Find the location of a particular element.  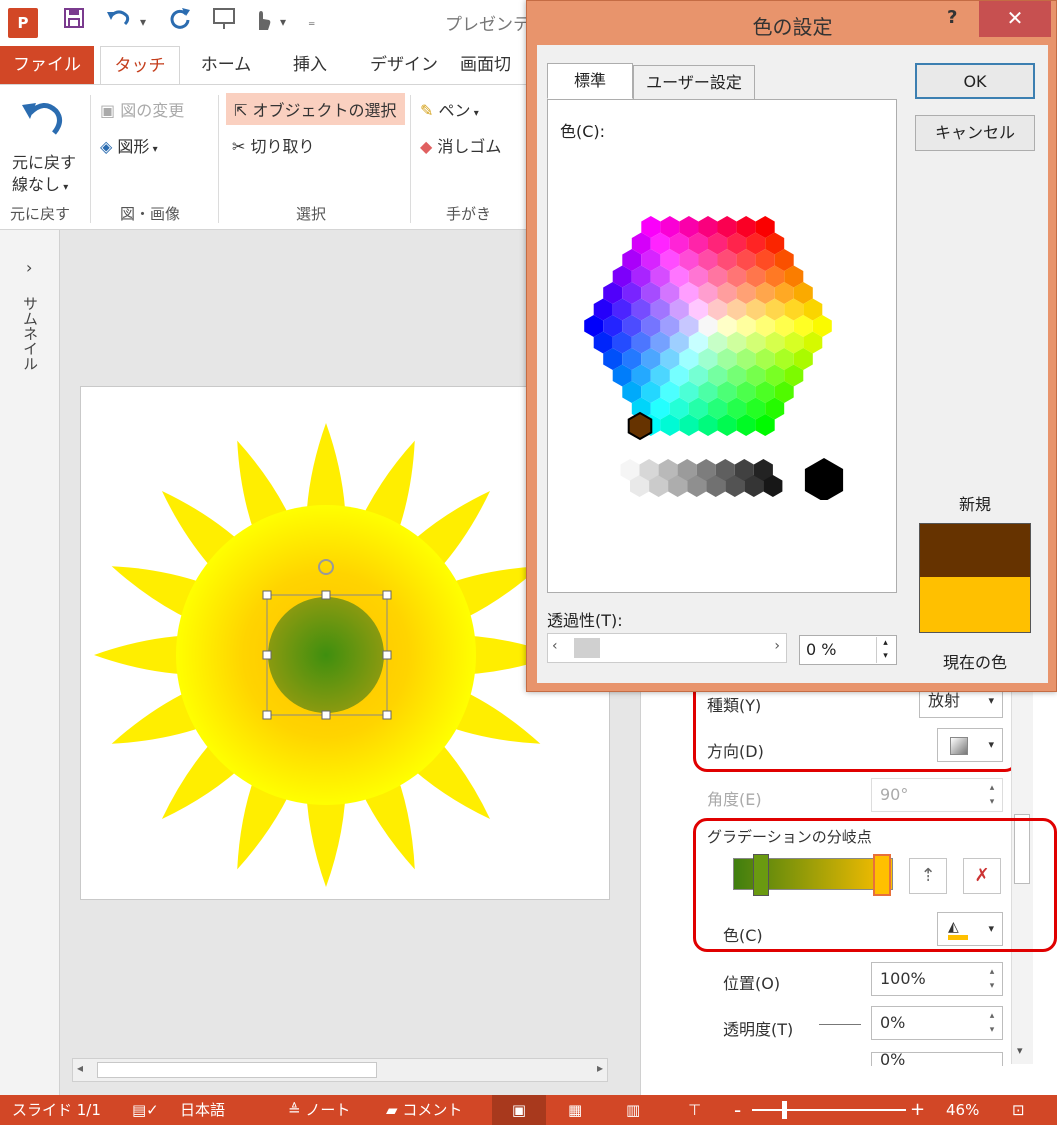

horizontal-scrollbar: ◂ ▸ is located at coordinates (340, 1070).